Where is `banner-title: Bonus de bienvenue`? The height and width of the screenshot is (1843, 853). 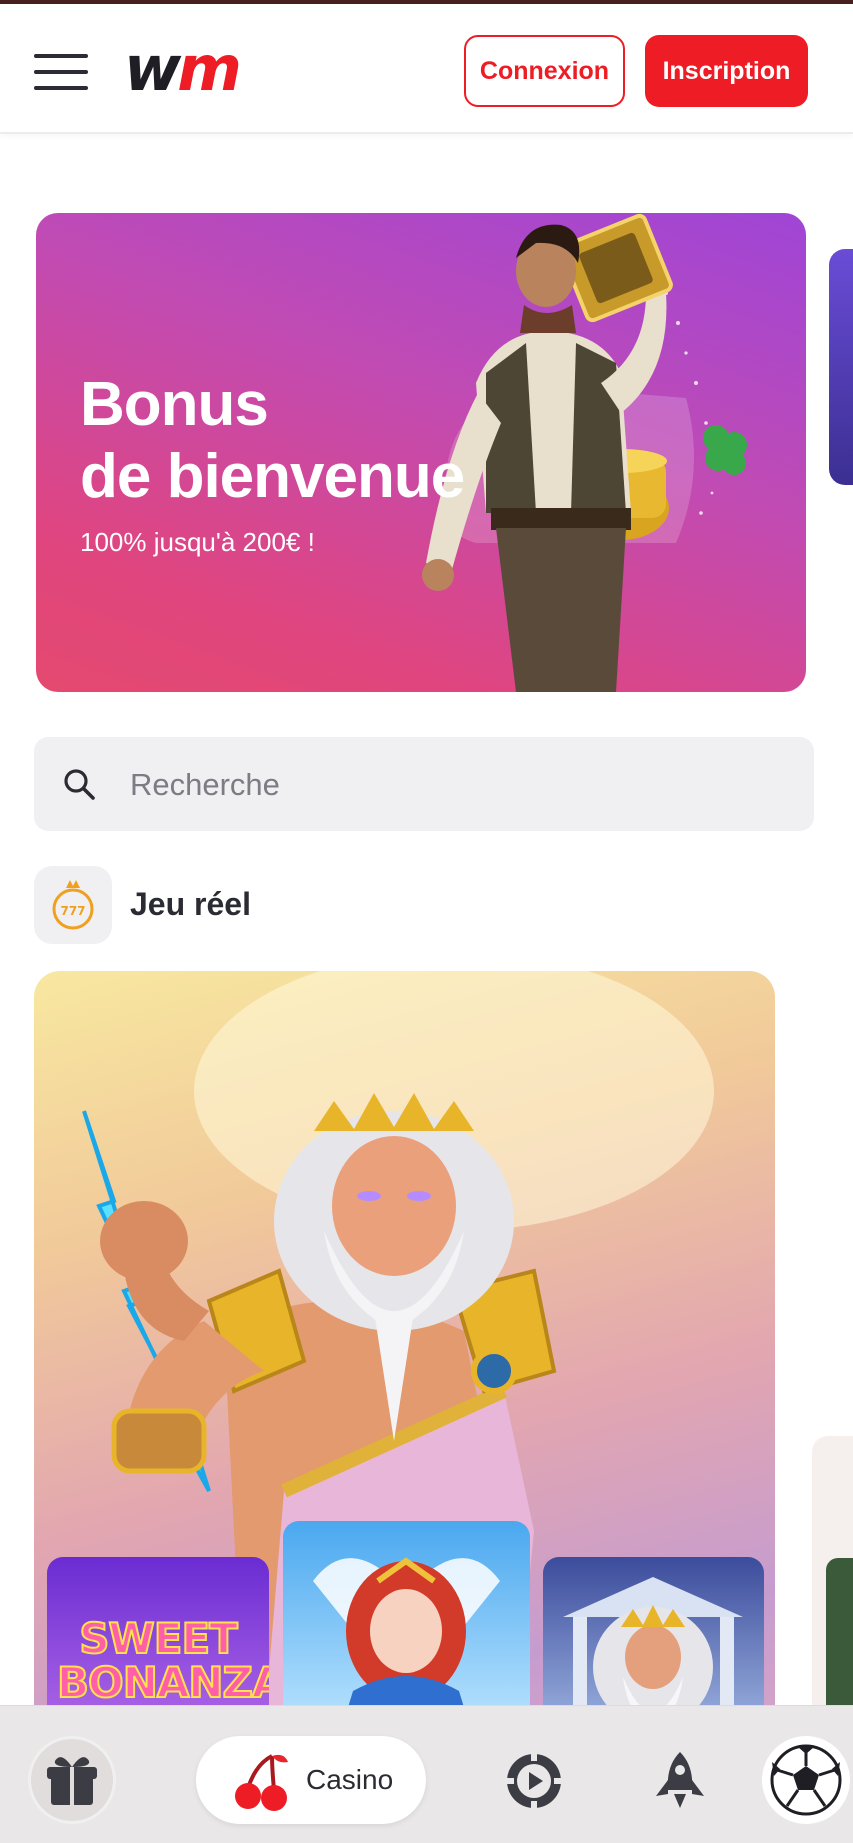 banner-title: Bonus de bienvenue is located at coordinates (272, 441).